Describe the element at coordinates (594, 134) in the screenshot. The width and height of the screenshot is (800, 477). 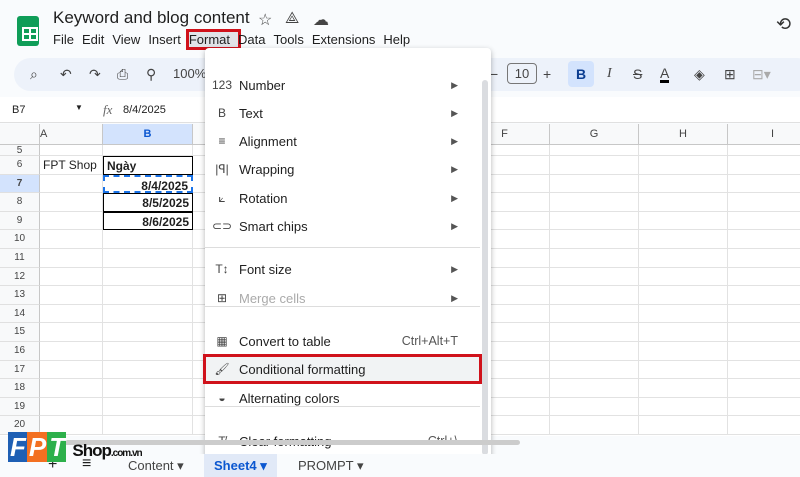
I see `column-header: G` at that location.